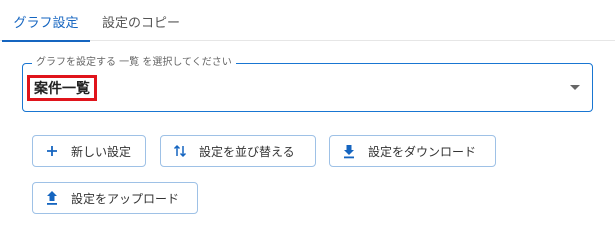 This screenshot has height=240, width=615. I want to click on tab-graph-settings-label: グラフ設定, so click(46, 23).